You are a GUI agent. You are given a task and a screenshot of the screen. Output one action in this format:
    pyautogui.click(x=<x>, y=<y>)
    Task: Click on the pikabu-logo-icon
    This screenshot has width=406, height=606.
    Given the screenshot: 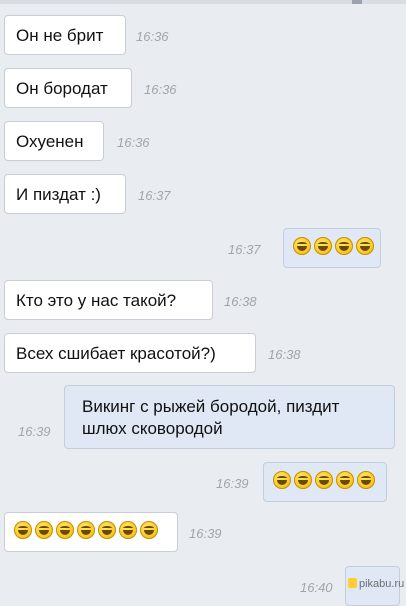 What is the action you would take?
    pyautogui.click(x=352, y=583)
    